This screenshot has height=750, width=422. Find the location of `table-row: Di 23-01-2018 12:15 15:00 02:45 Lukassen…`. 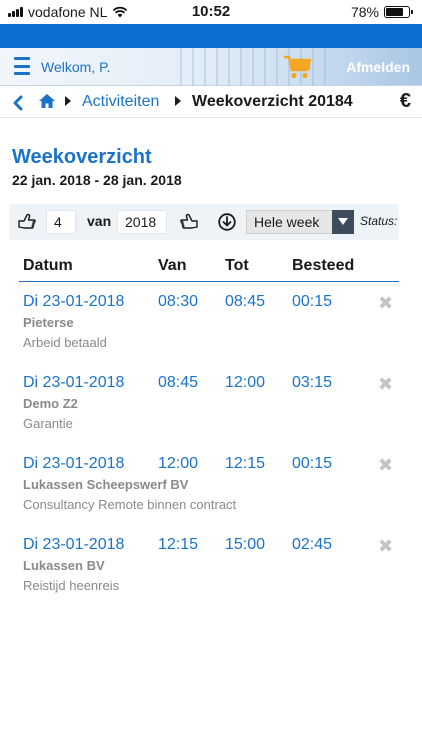

table-row: Di 23-01-2018 12:15 15:00 02:45 Lukassen… is located at coordinates (213, 576).